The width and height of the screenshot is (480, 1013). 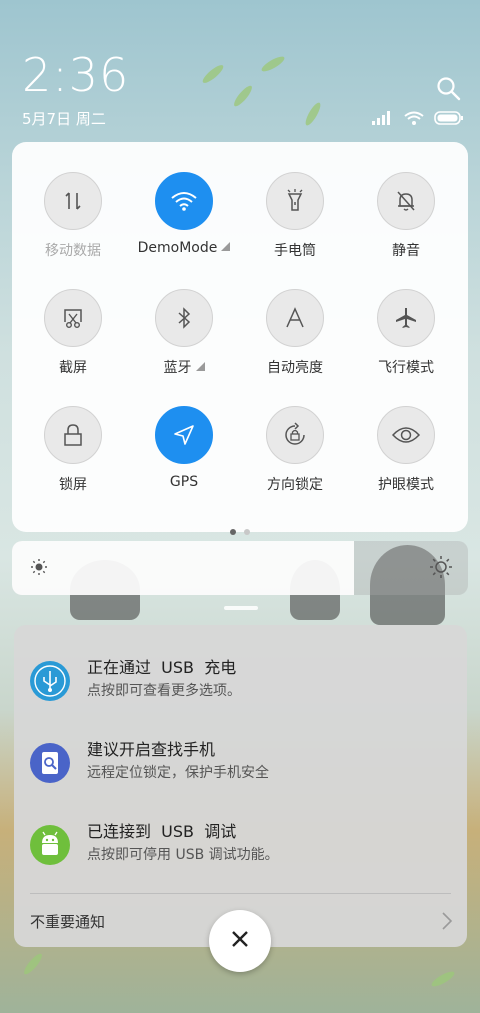 I want to click on divider, so click(x=240, y=893).